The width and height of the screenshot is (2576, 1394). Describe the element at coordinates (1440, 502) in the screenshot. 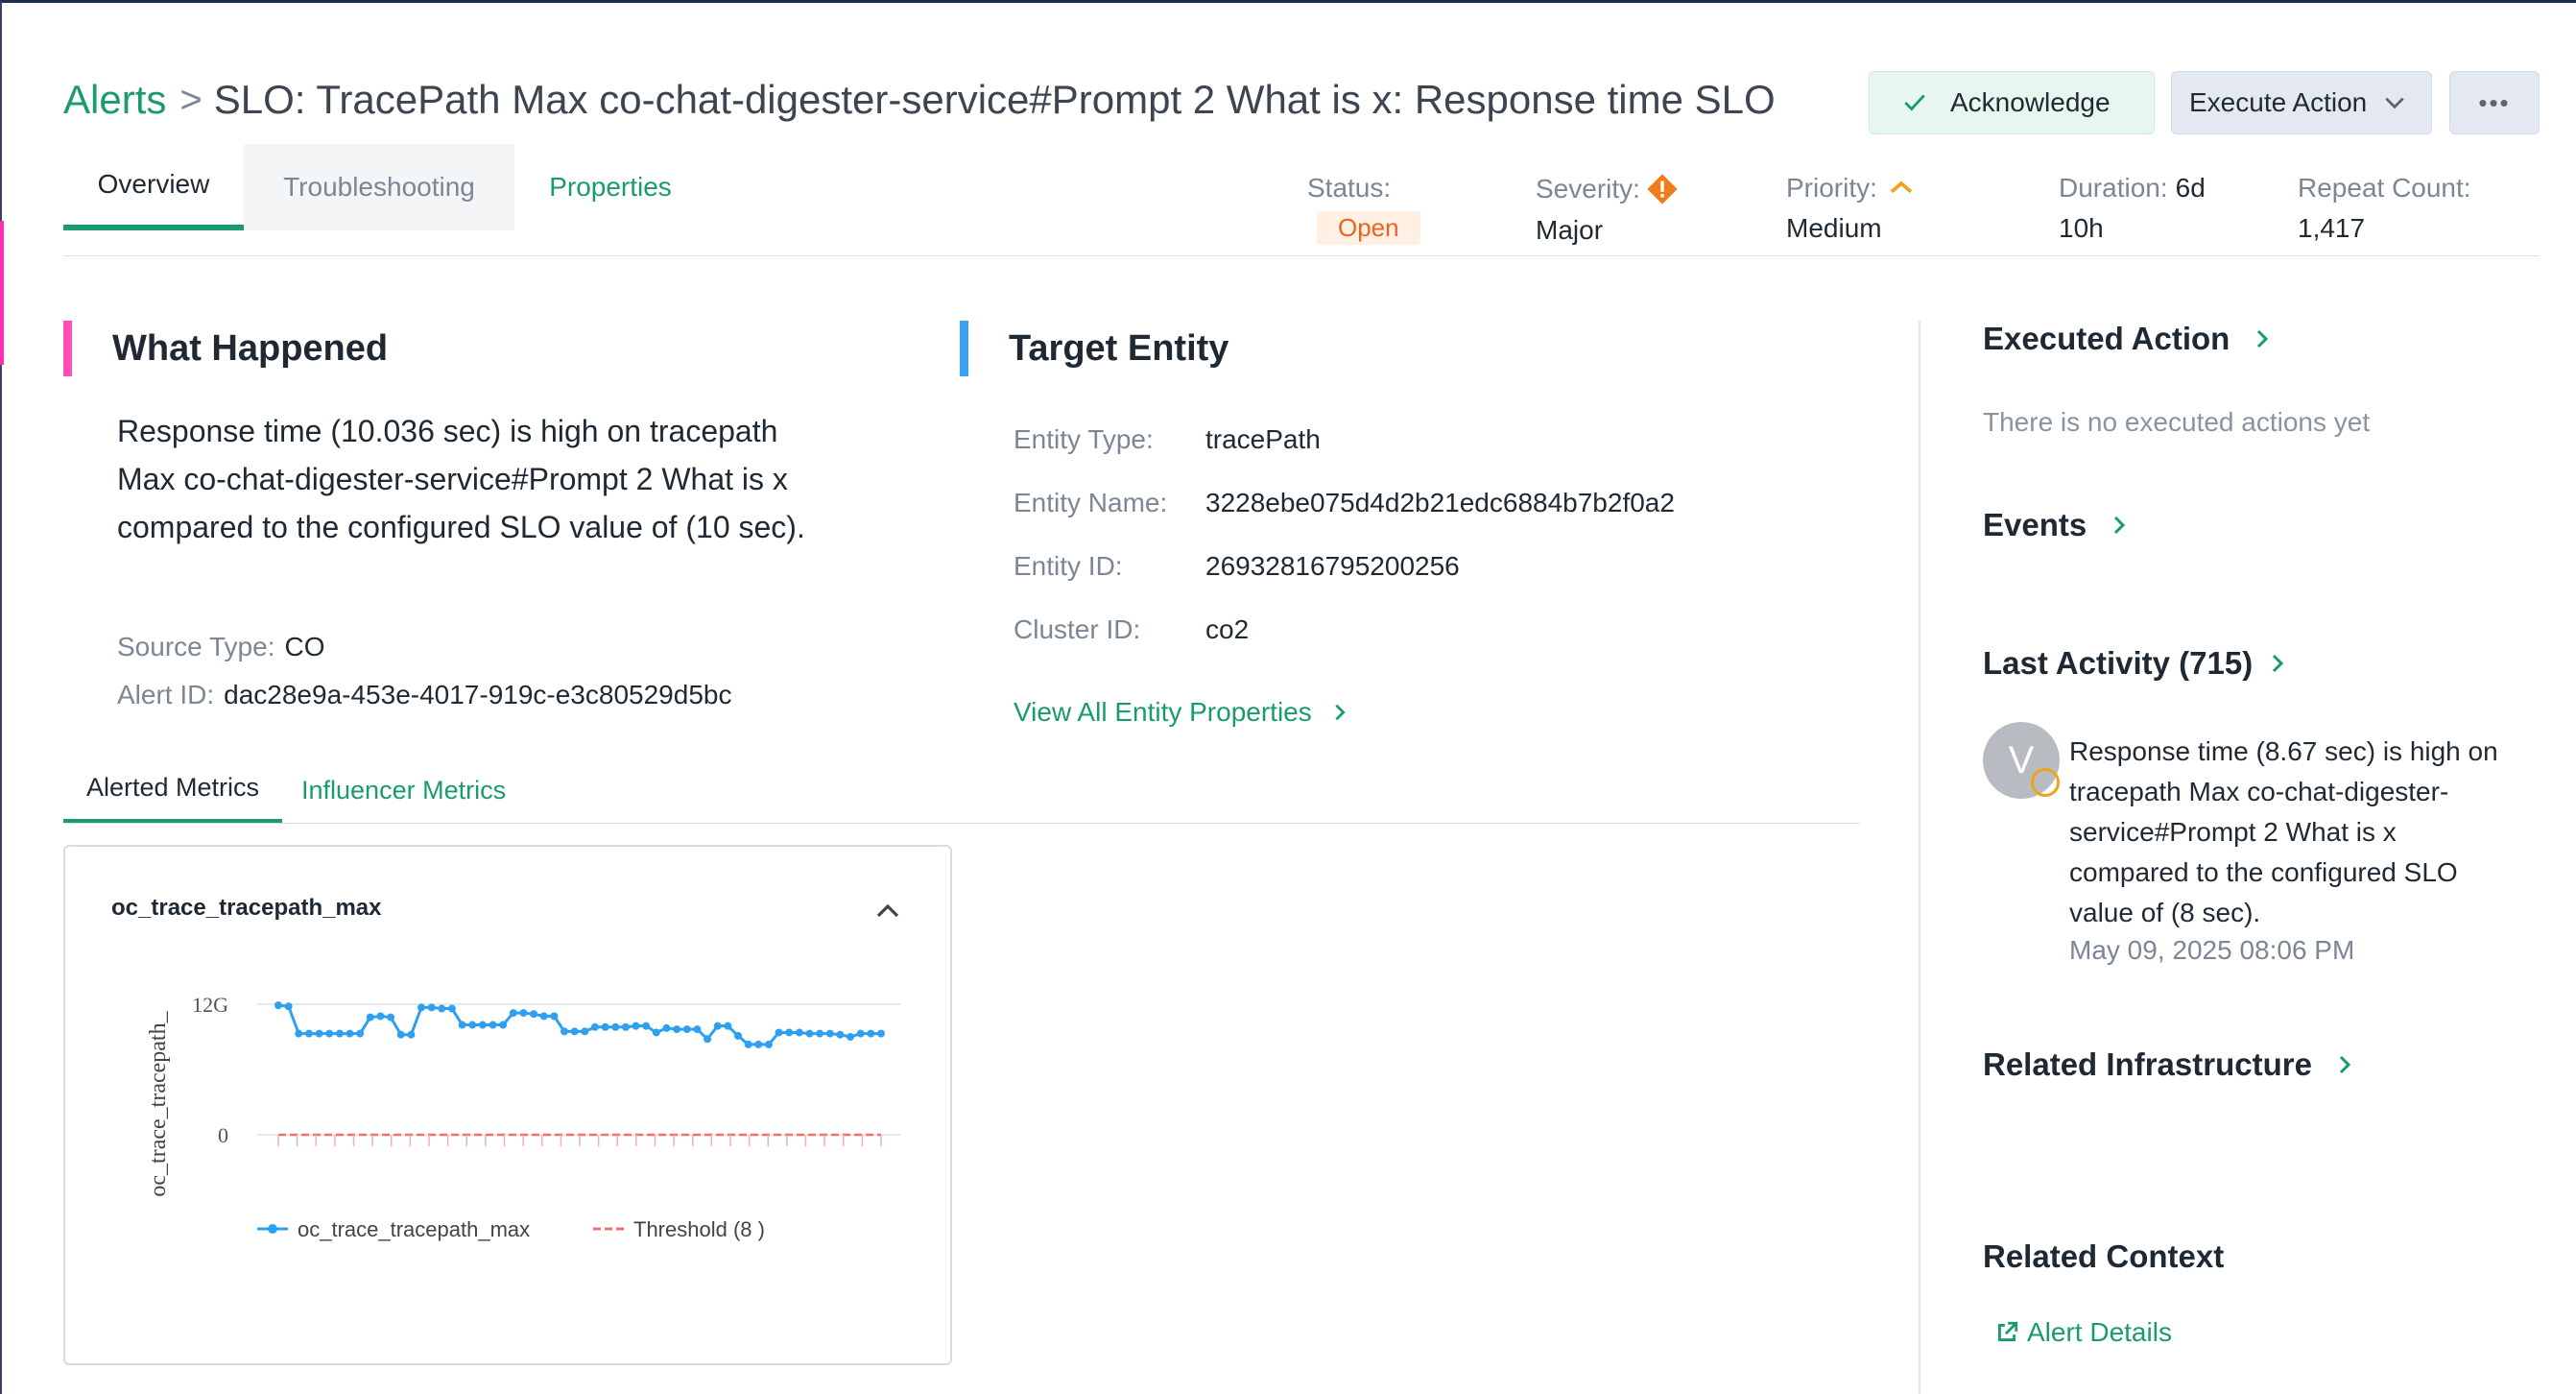

I see `entity-name-value: 3228ebe075d4d2b21edc6884b7b2f0a2` at that location.